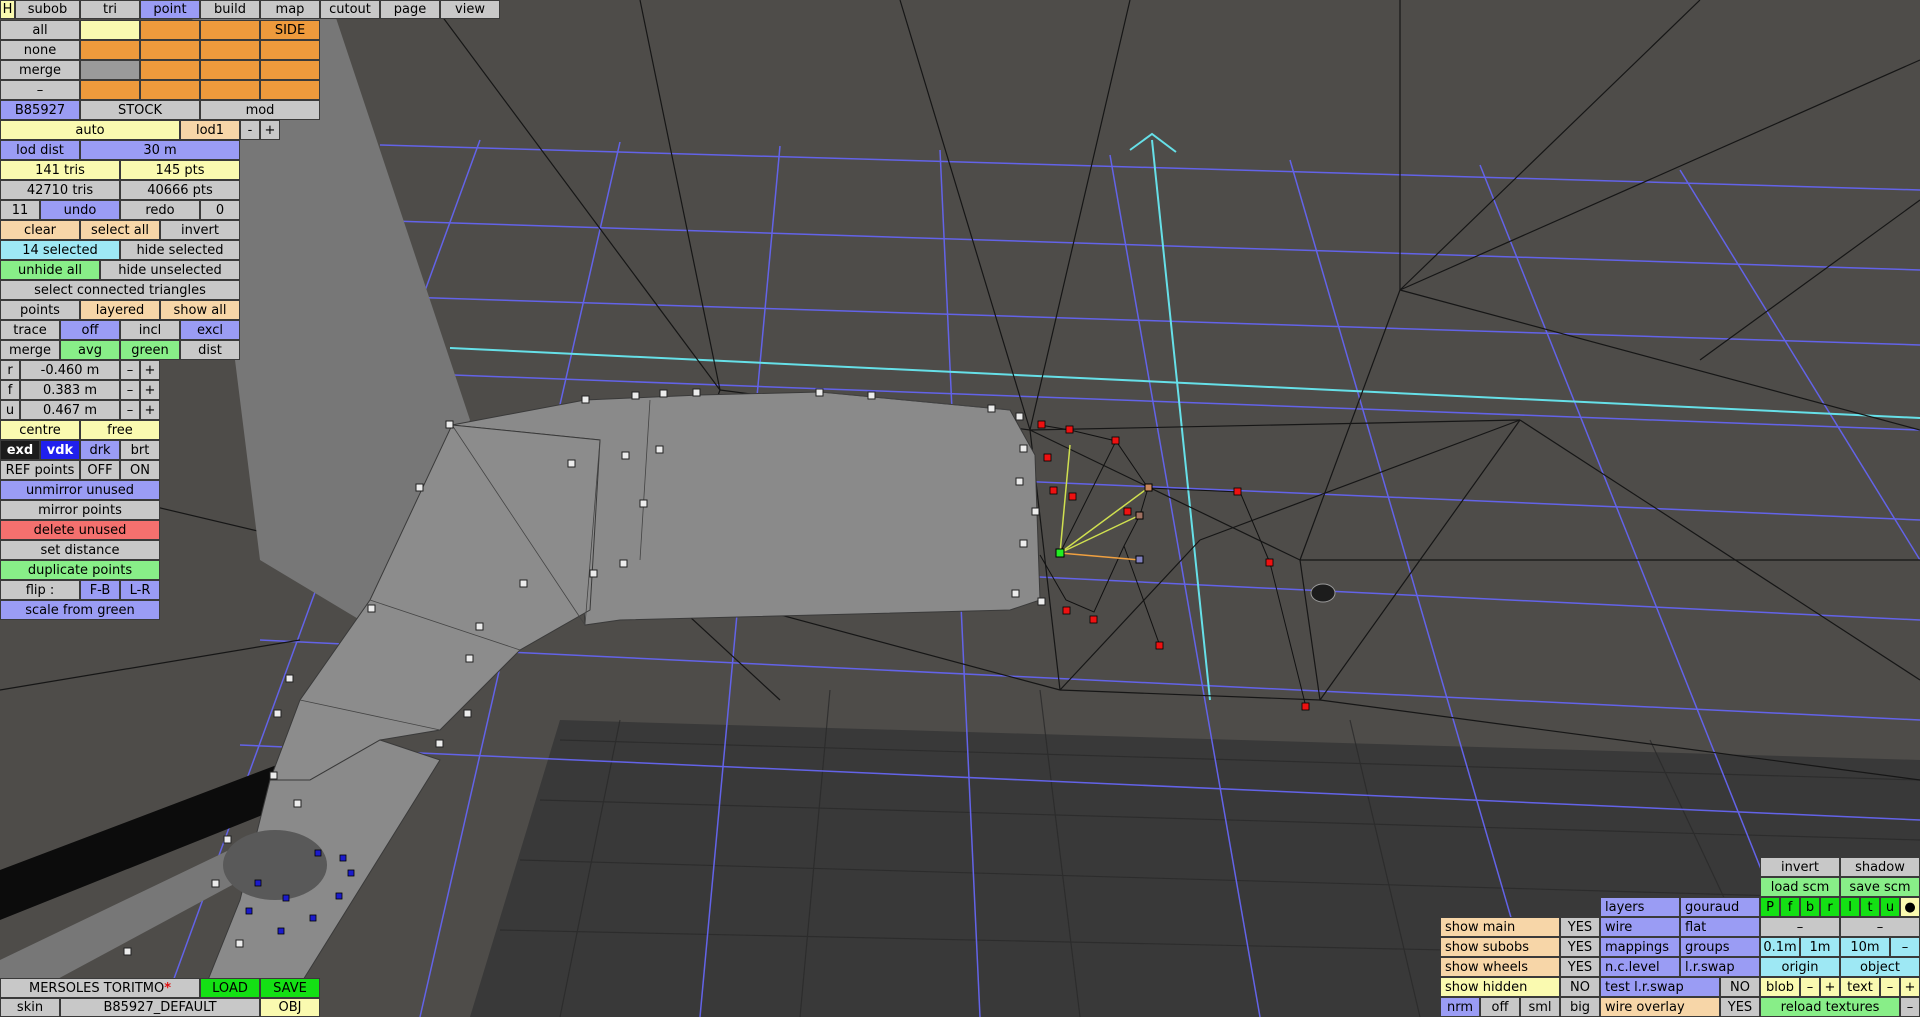 The image size is (1920, 1017). Describe the element at coordinates (1830, 1007) in the screenshot. I see `reload-textures-button: reload textures` at that location.